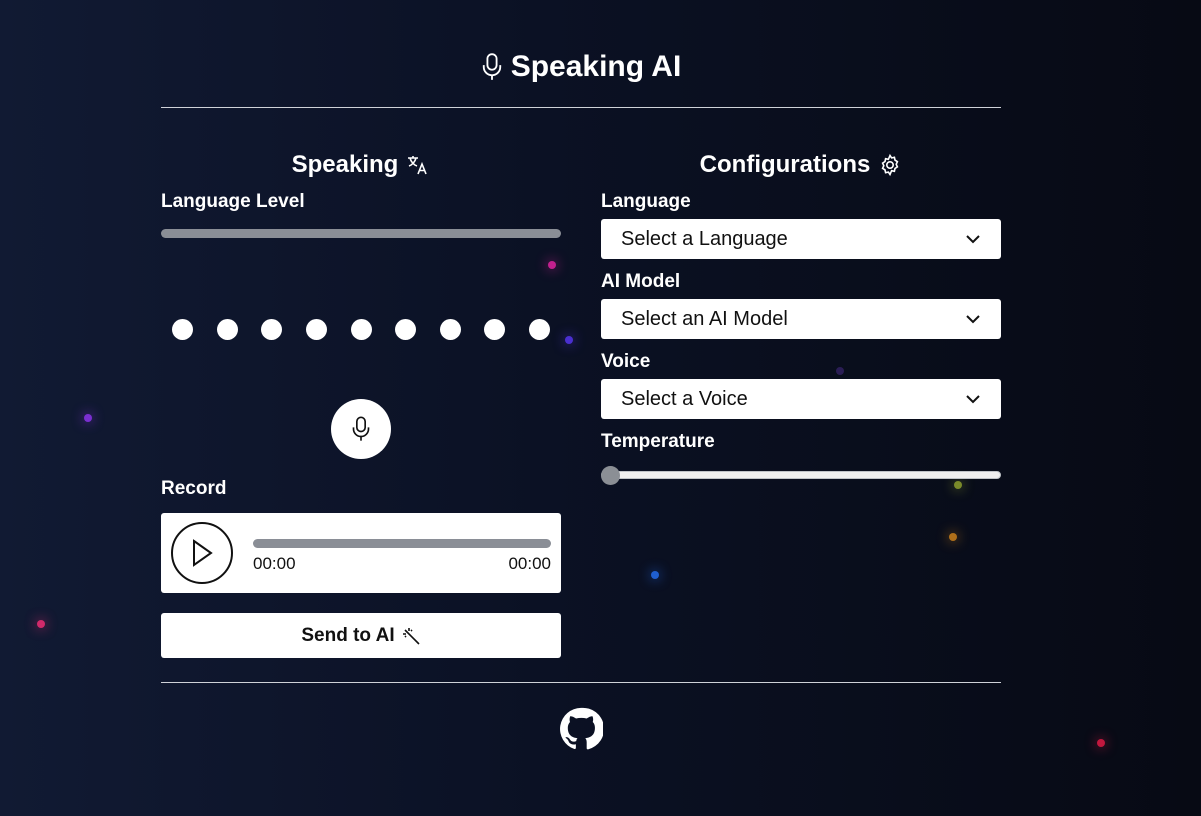 This screenshot has height=816, width=1201. I want to click on send-to-ai-button: Send to AI, so click(361, 635).